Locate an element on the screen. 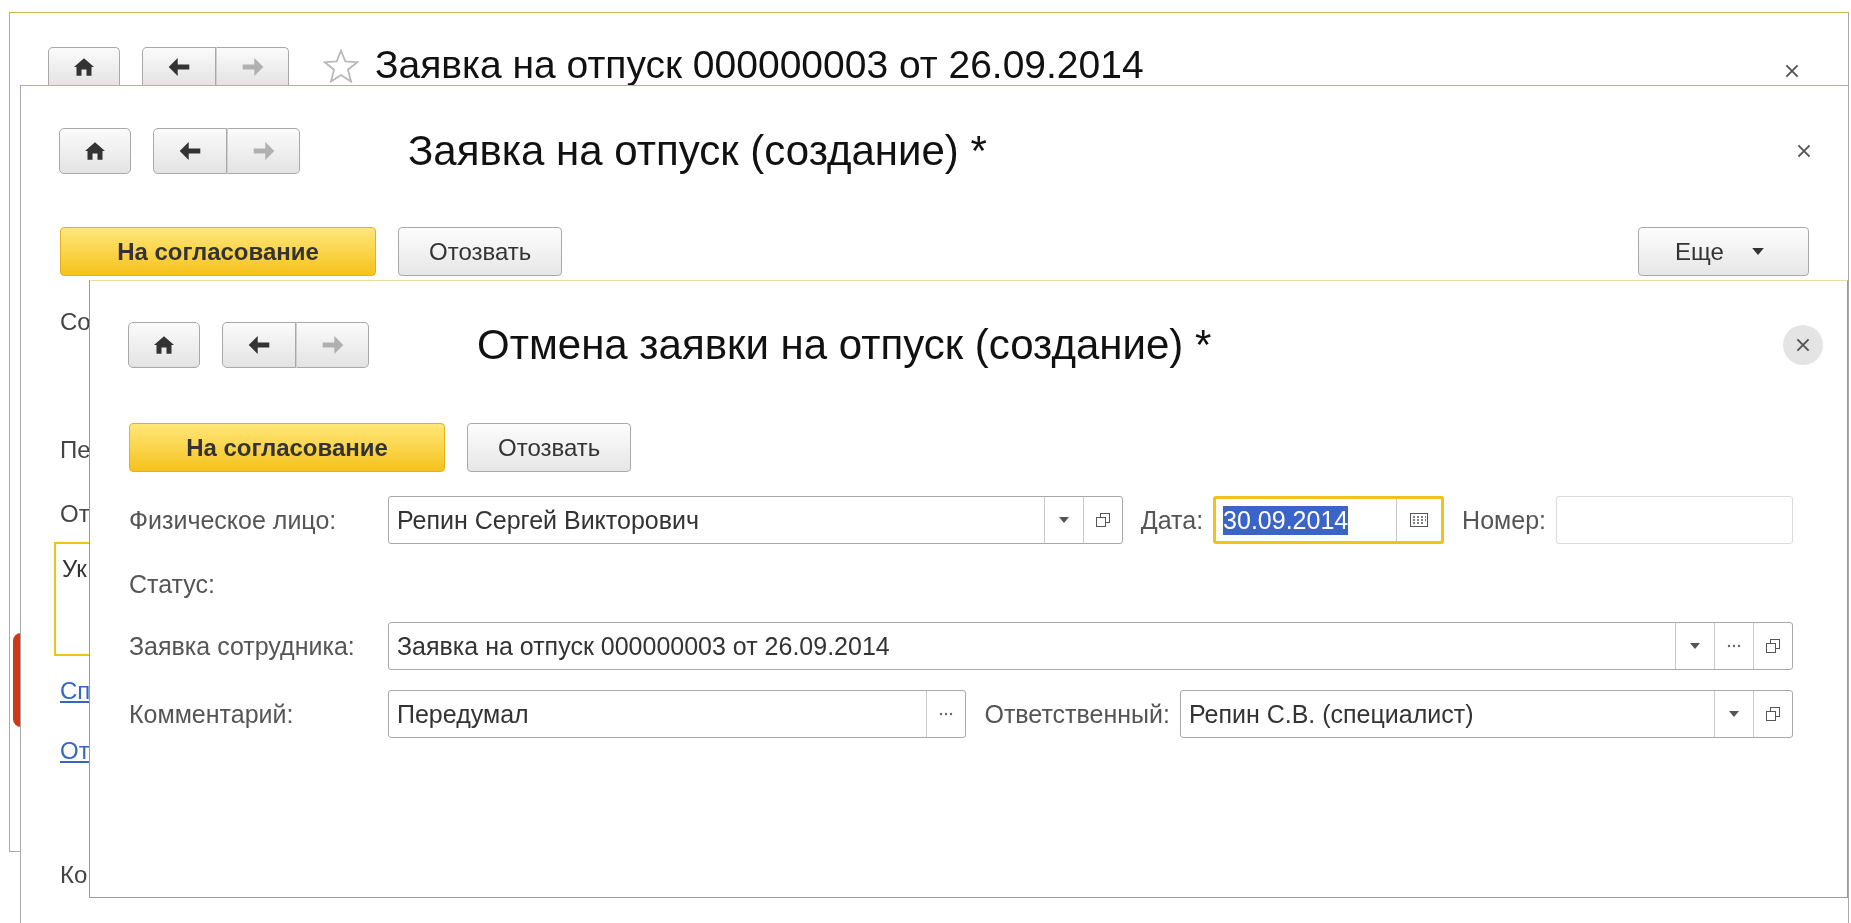  field-label: Комментарий: is located at coordinates (212, 714).